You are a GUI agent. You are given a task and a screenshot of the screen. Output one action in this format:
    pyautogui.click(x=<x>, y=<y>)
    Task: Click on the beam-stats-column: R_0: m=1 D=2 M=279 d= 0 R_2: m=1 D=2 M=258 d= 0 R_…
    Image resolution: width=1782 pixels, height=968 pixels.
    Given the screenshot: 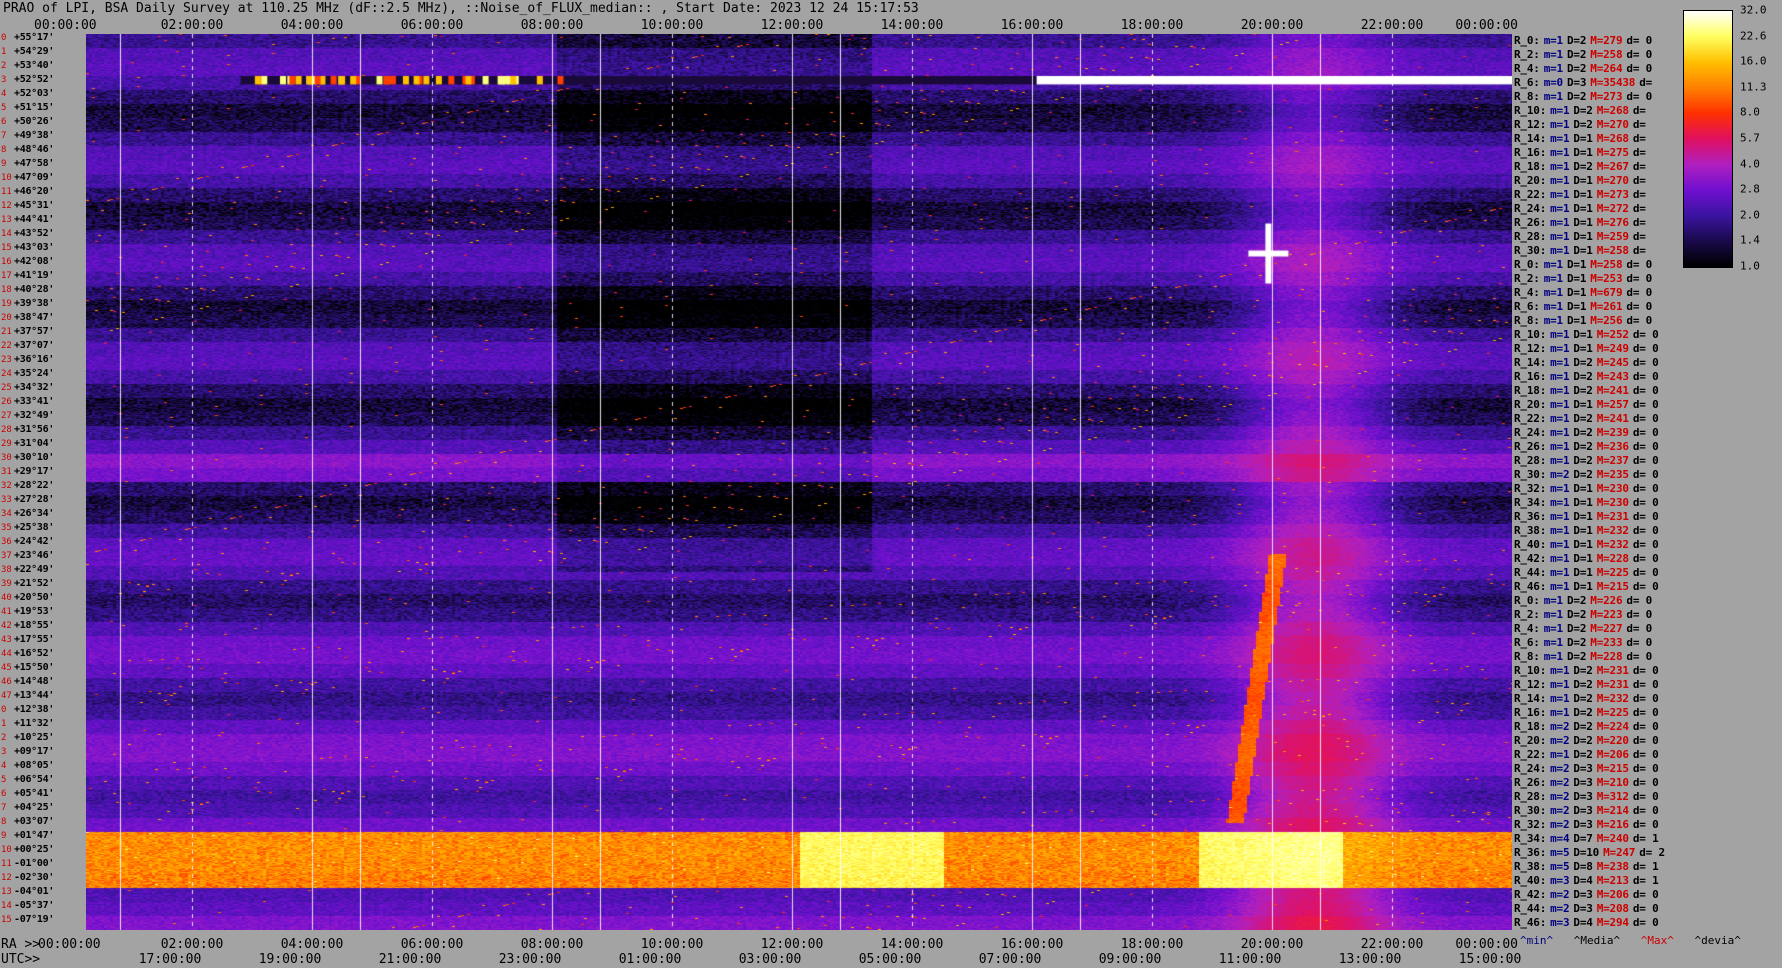 What is the action you would take?
    pyautogui.click(x=1599, y=482)
    